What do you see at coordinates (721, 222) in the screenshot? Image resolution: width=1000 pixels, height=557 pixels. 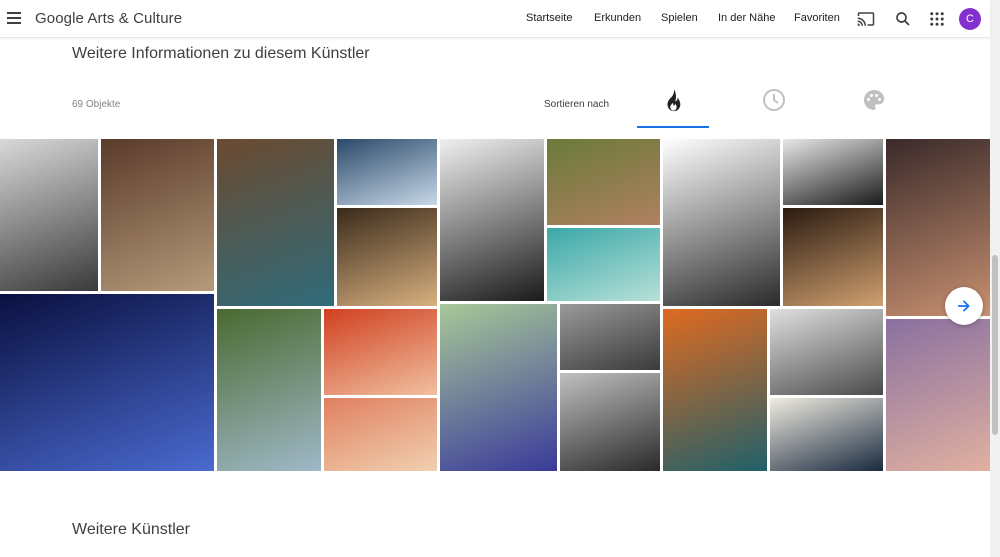 I see `photo-bw-veiled-face` at bounding box center [721, 222].